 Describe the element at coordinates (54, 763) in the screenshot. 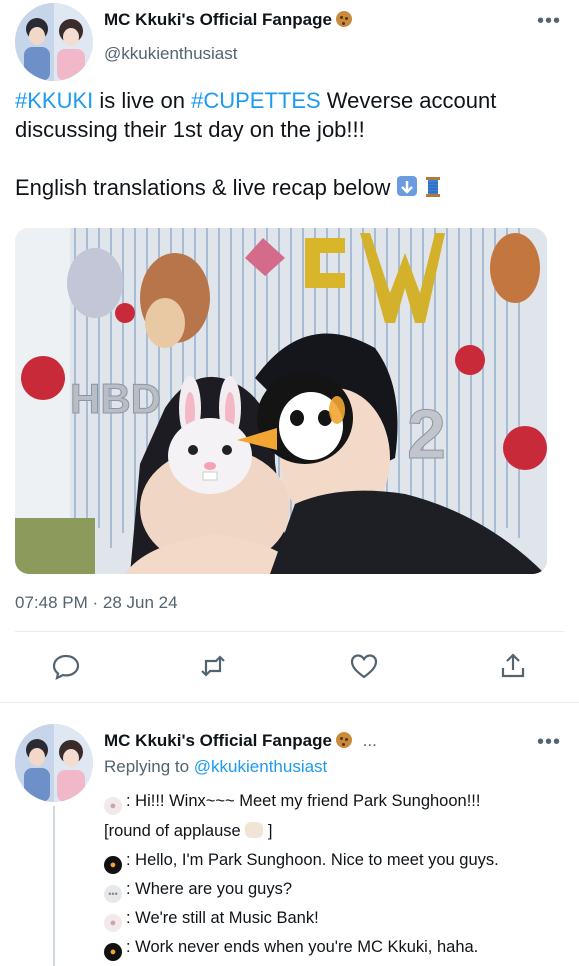

I see `reply-author-avatar` at that location.